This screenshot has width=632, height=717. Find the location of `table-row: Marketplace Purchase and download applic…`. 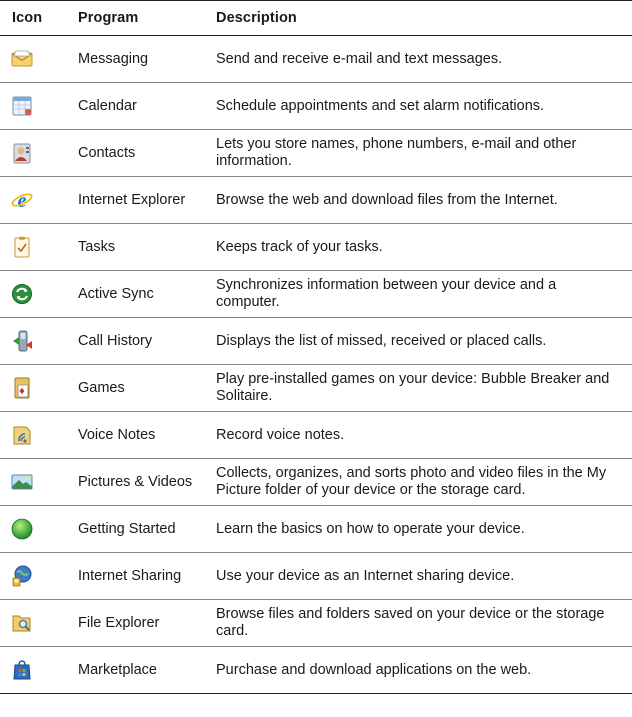

table-row: Marketplace Purchase and download applic… is located at coordinates (316, 670).